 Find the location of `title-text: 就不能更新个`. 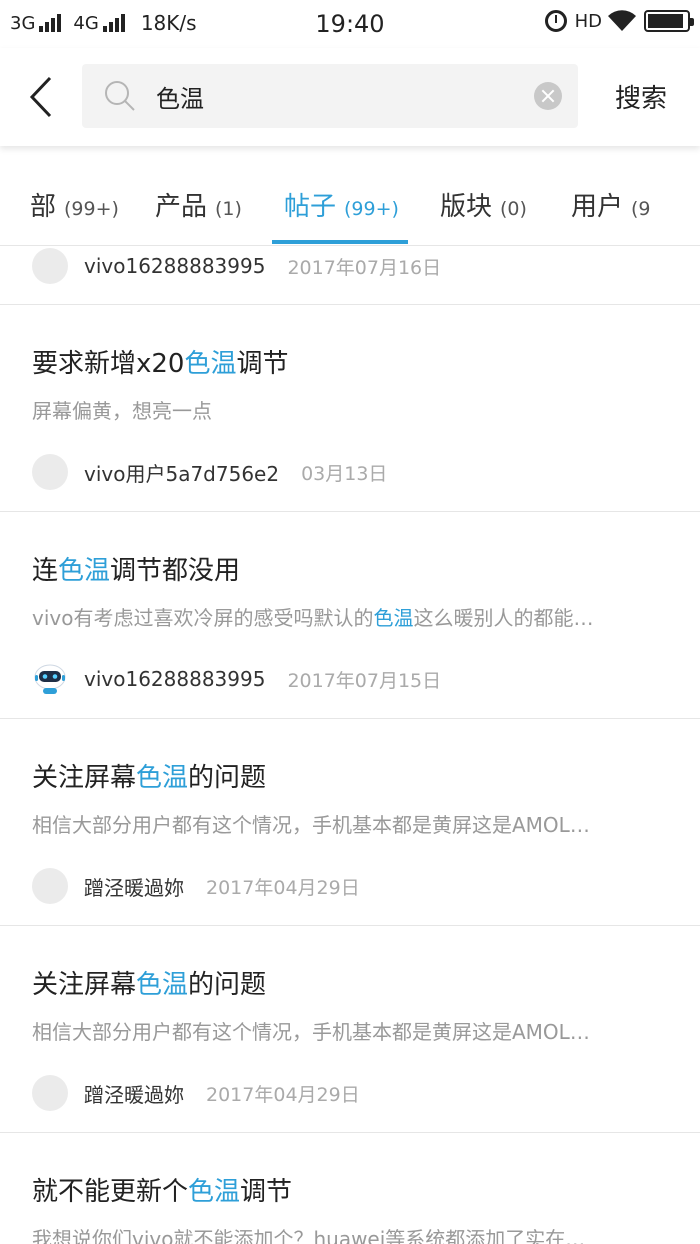

title-text: 就不能更新个 is located at coordinates (110, 1192).